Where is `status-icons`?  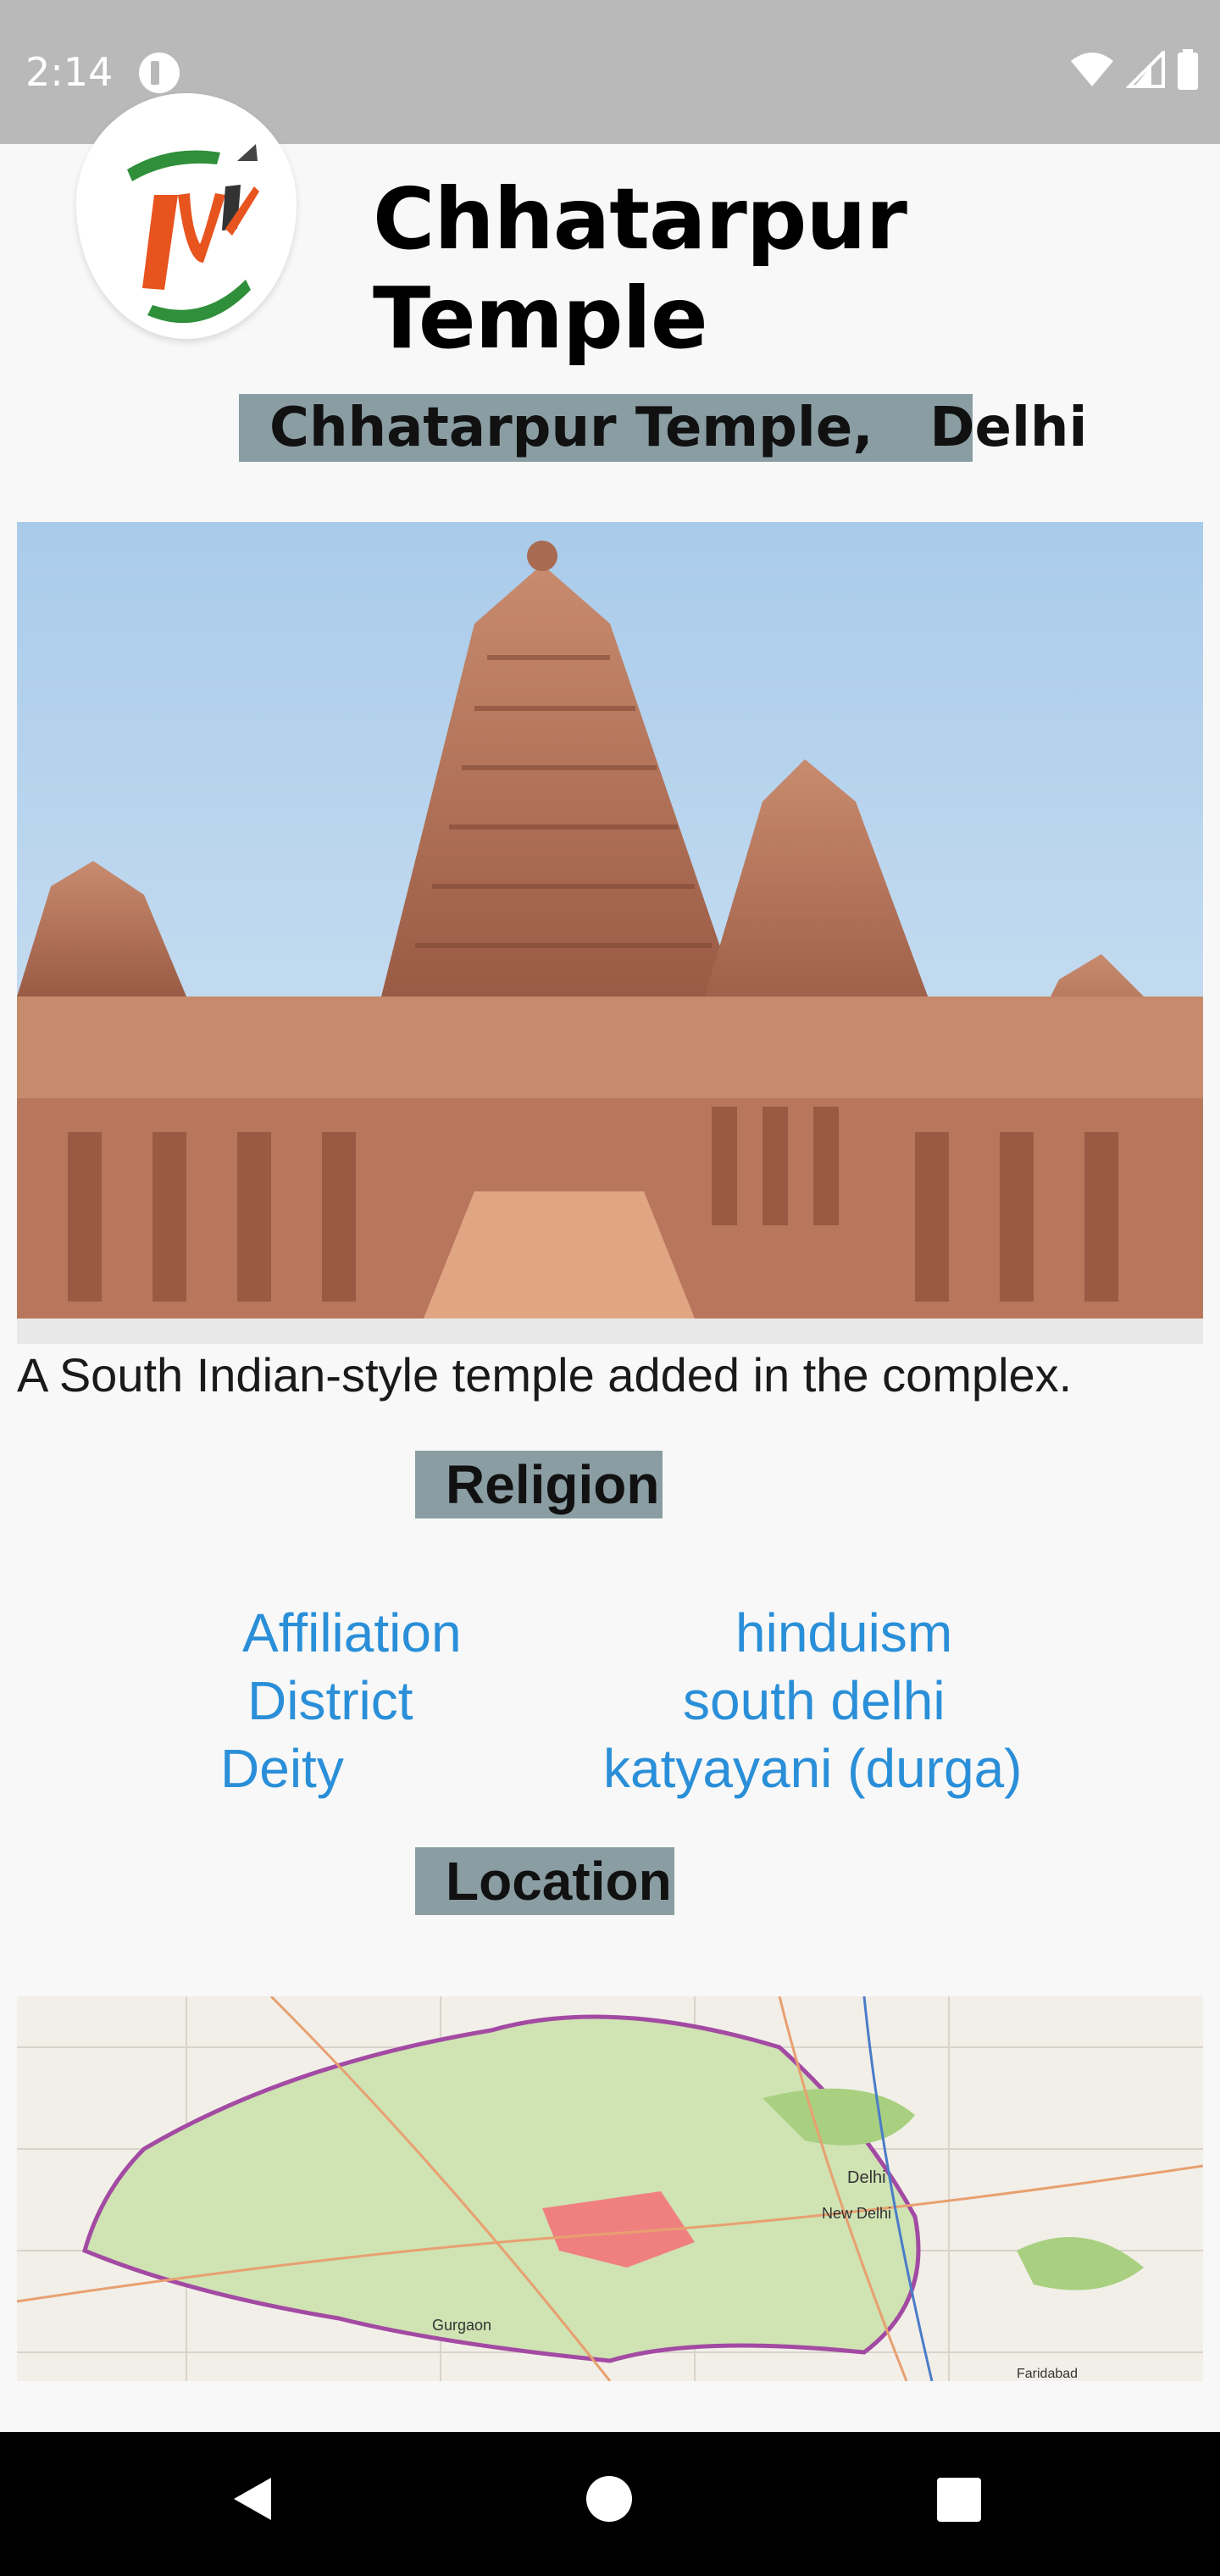
status-icons is located at coordinates (1131, 70).